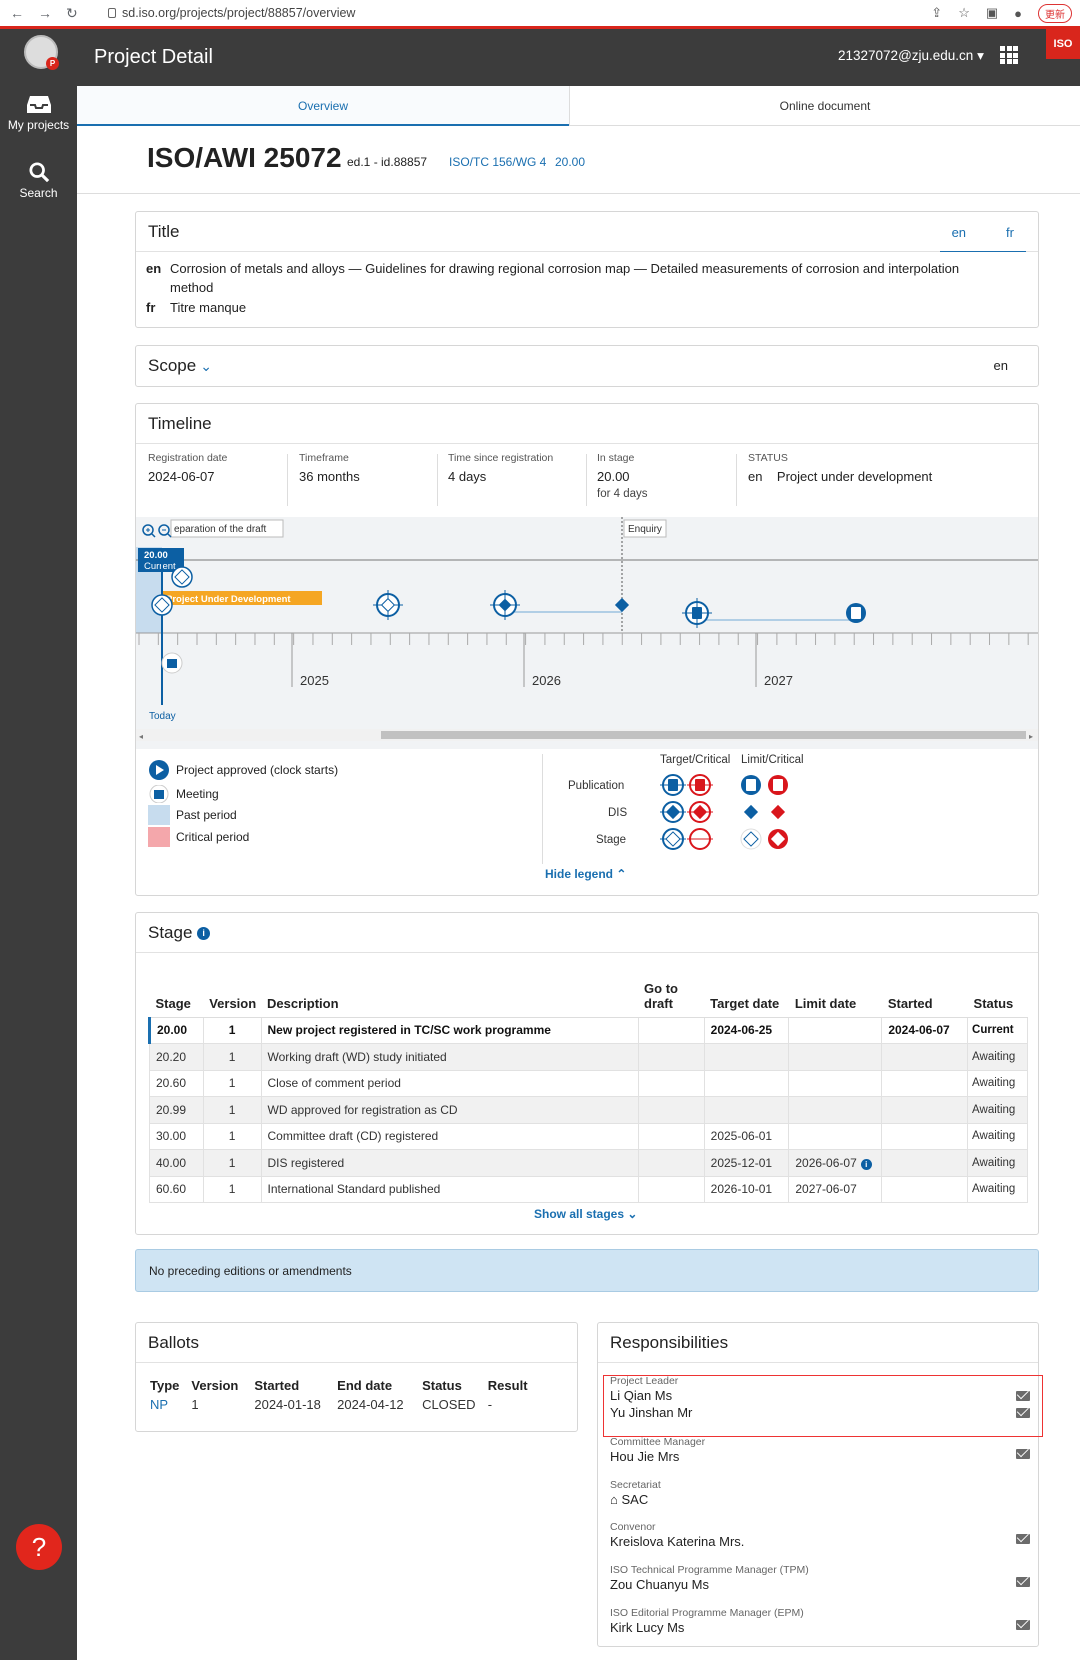 This screenshot has width=1080, height=1660. I want to click on user-menu: 21327072@zju.edu.cn ▾, so click(911, 56).